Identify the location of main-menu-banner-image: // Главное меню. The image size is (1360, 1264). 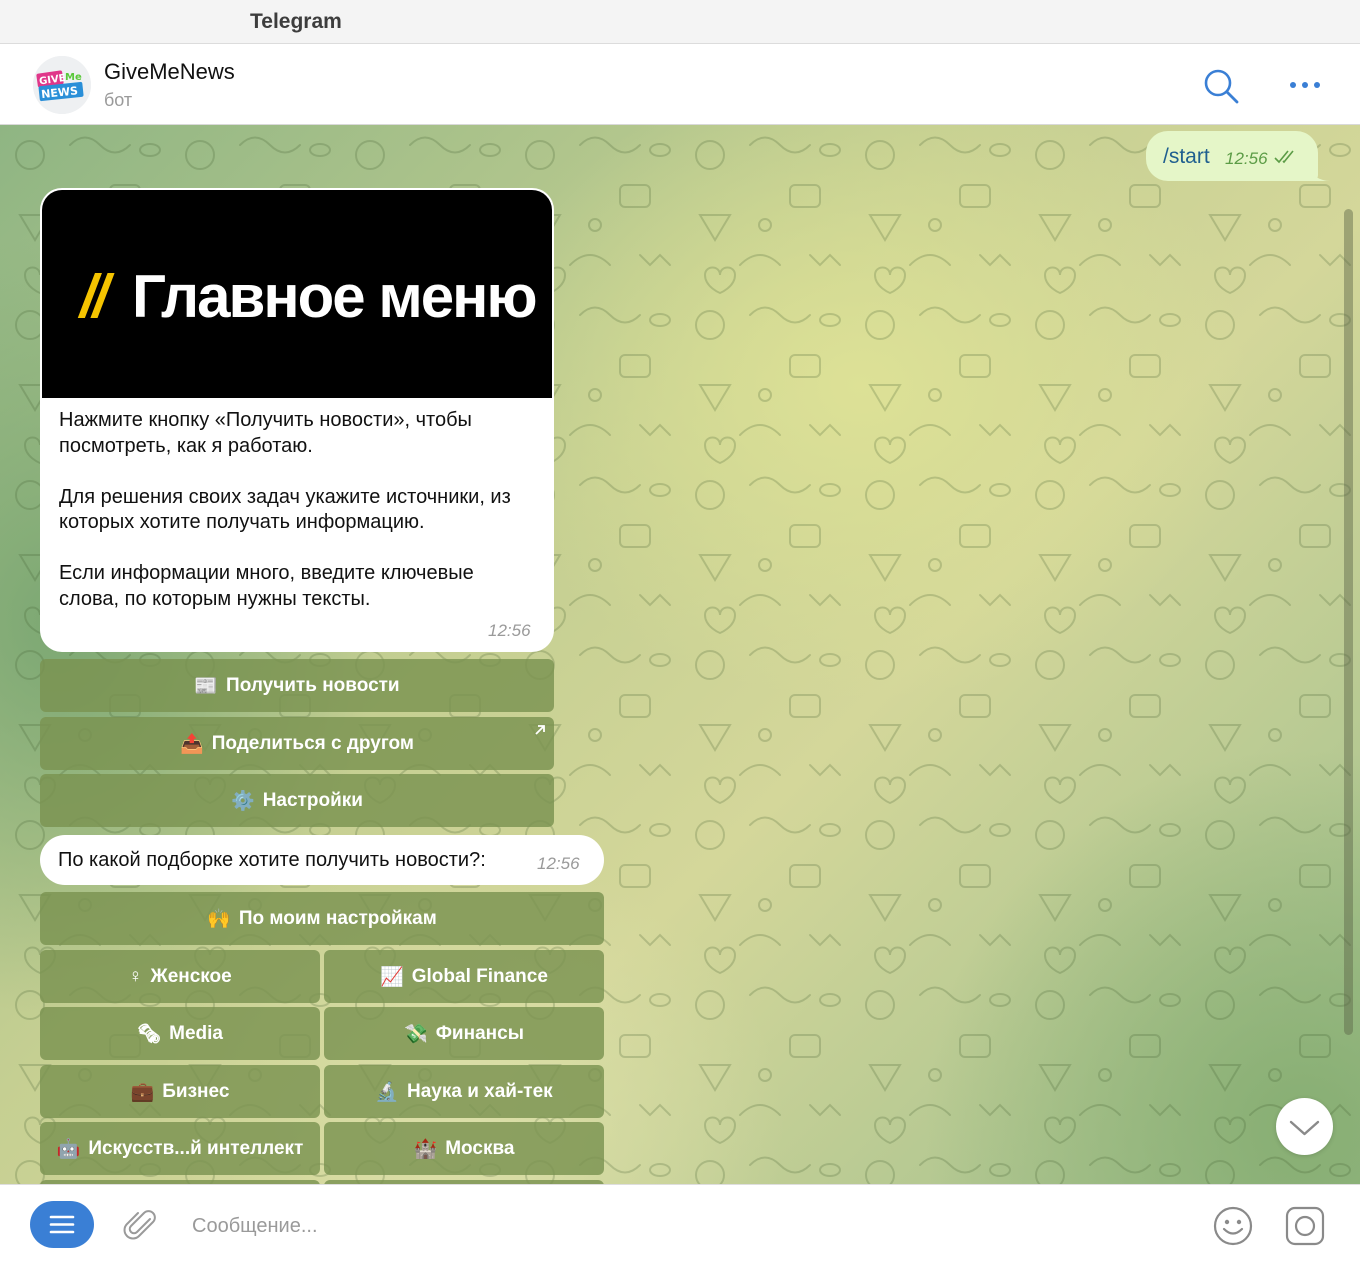
(297, 294).